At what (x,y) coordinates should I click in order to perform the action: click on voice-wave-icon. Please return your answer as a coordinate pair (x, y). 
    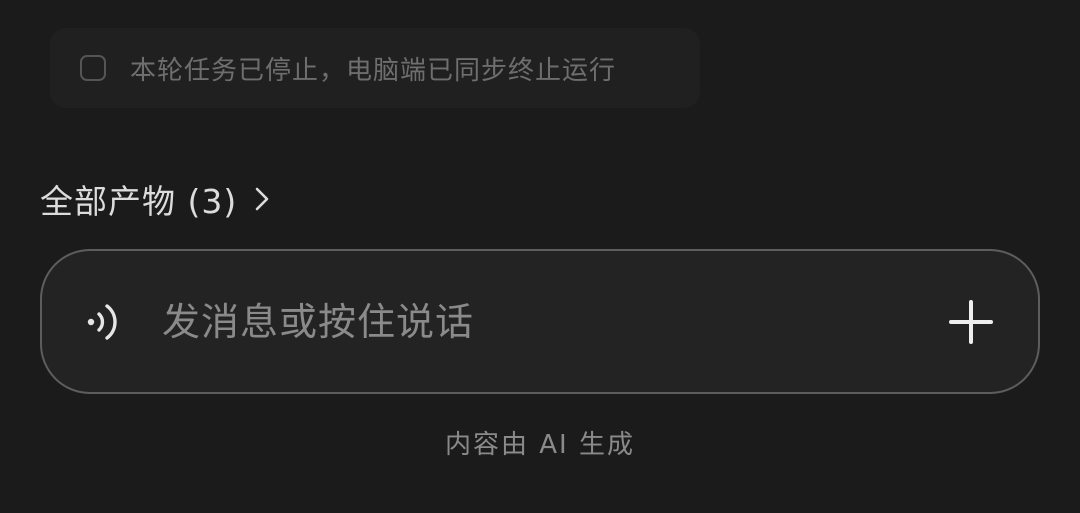
    Looking at the image, I should click on (103, 322).